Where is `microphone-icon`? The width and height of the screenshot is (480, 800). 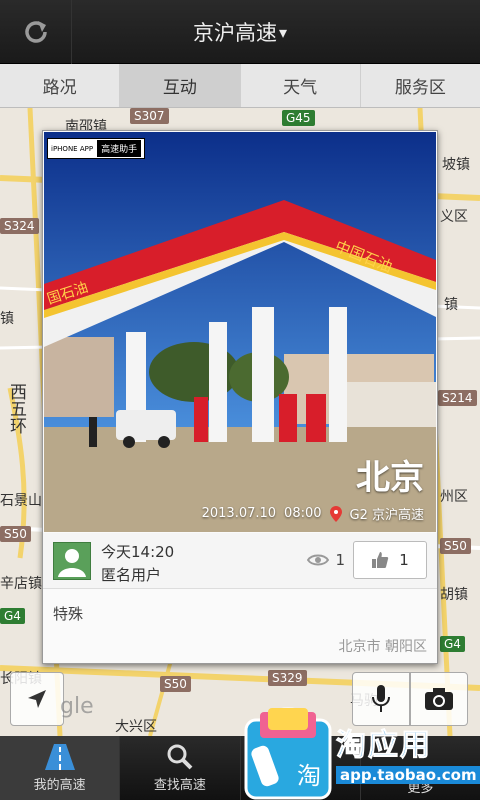 microphone-icon is located at coordinates (381, 698).